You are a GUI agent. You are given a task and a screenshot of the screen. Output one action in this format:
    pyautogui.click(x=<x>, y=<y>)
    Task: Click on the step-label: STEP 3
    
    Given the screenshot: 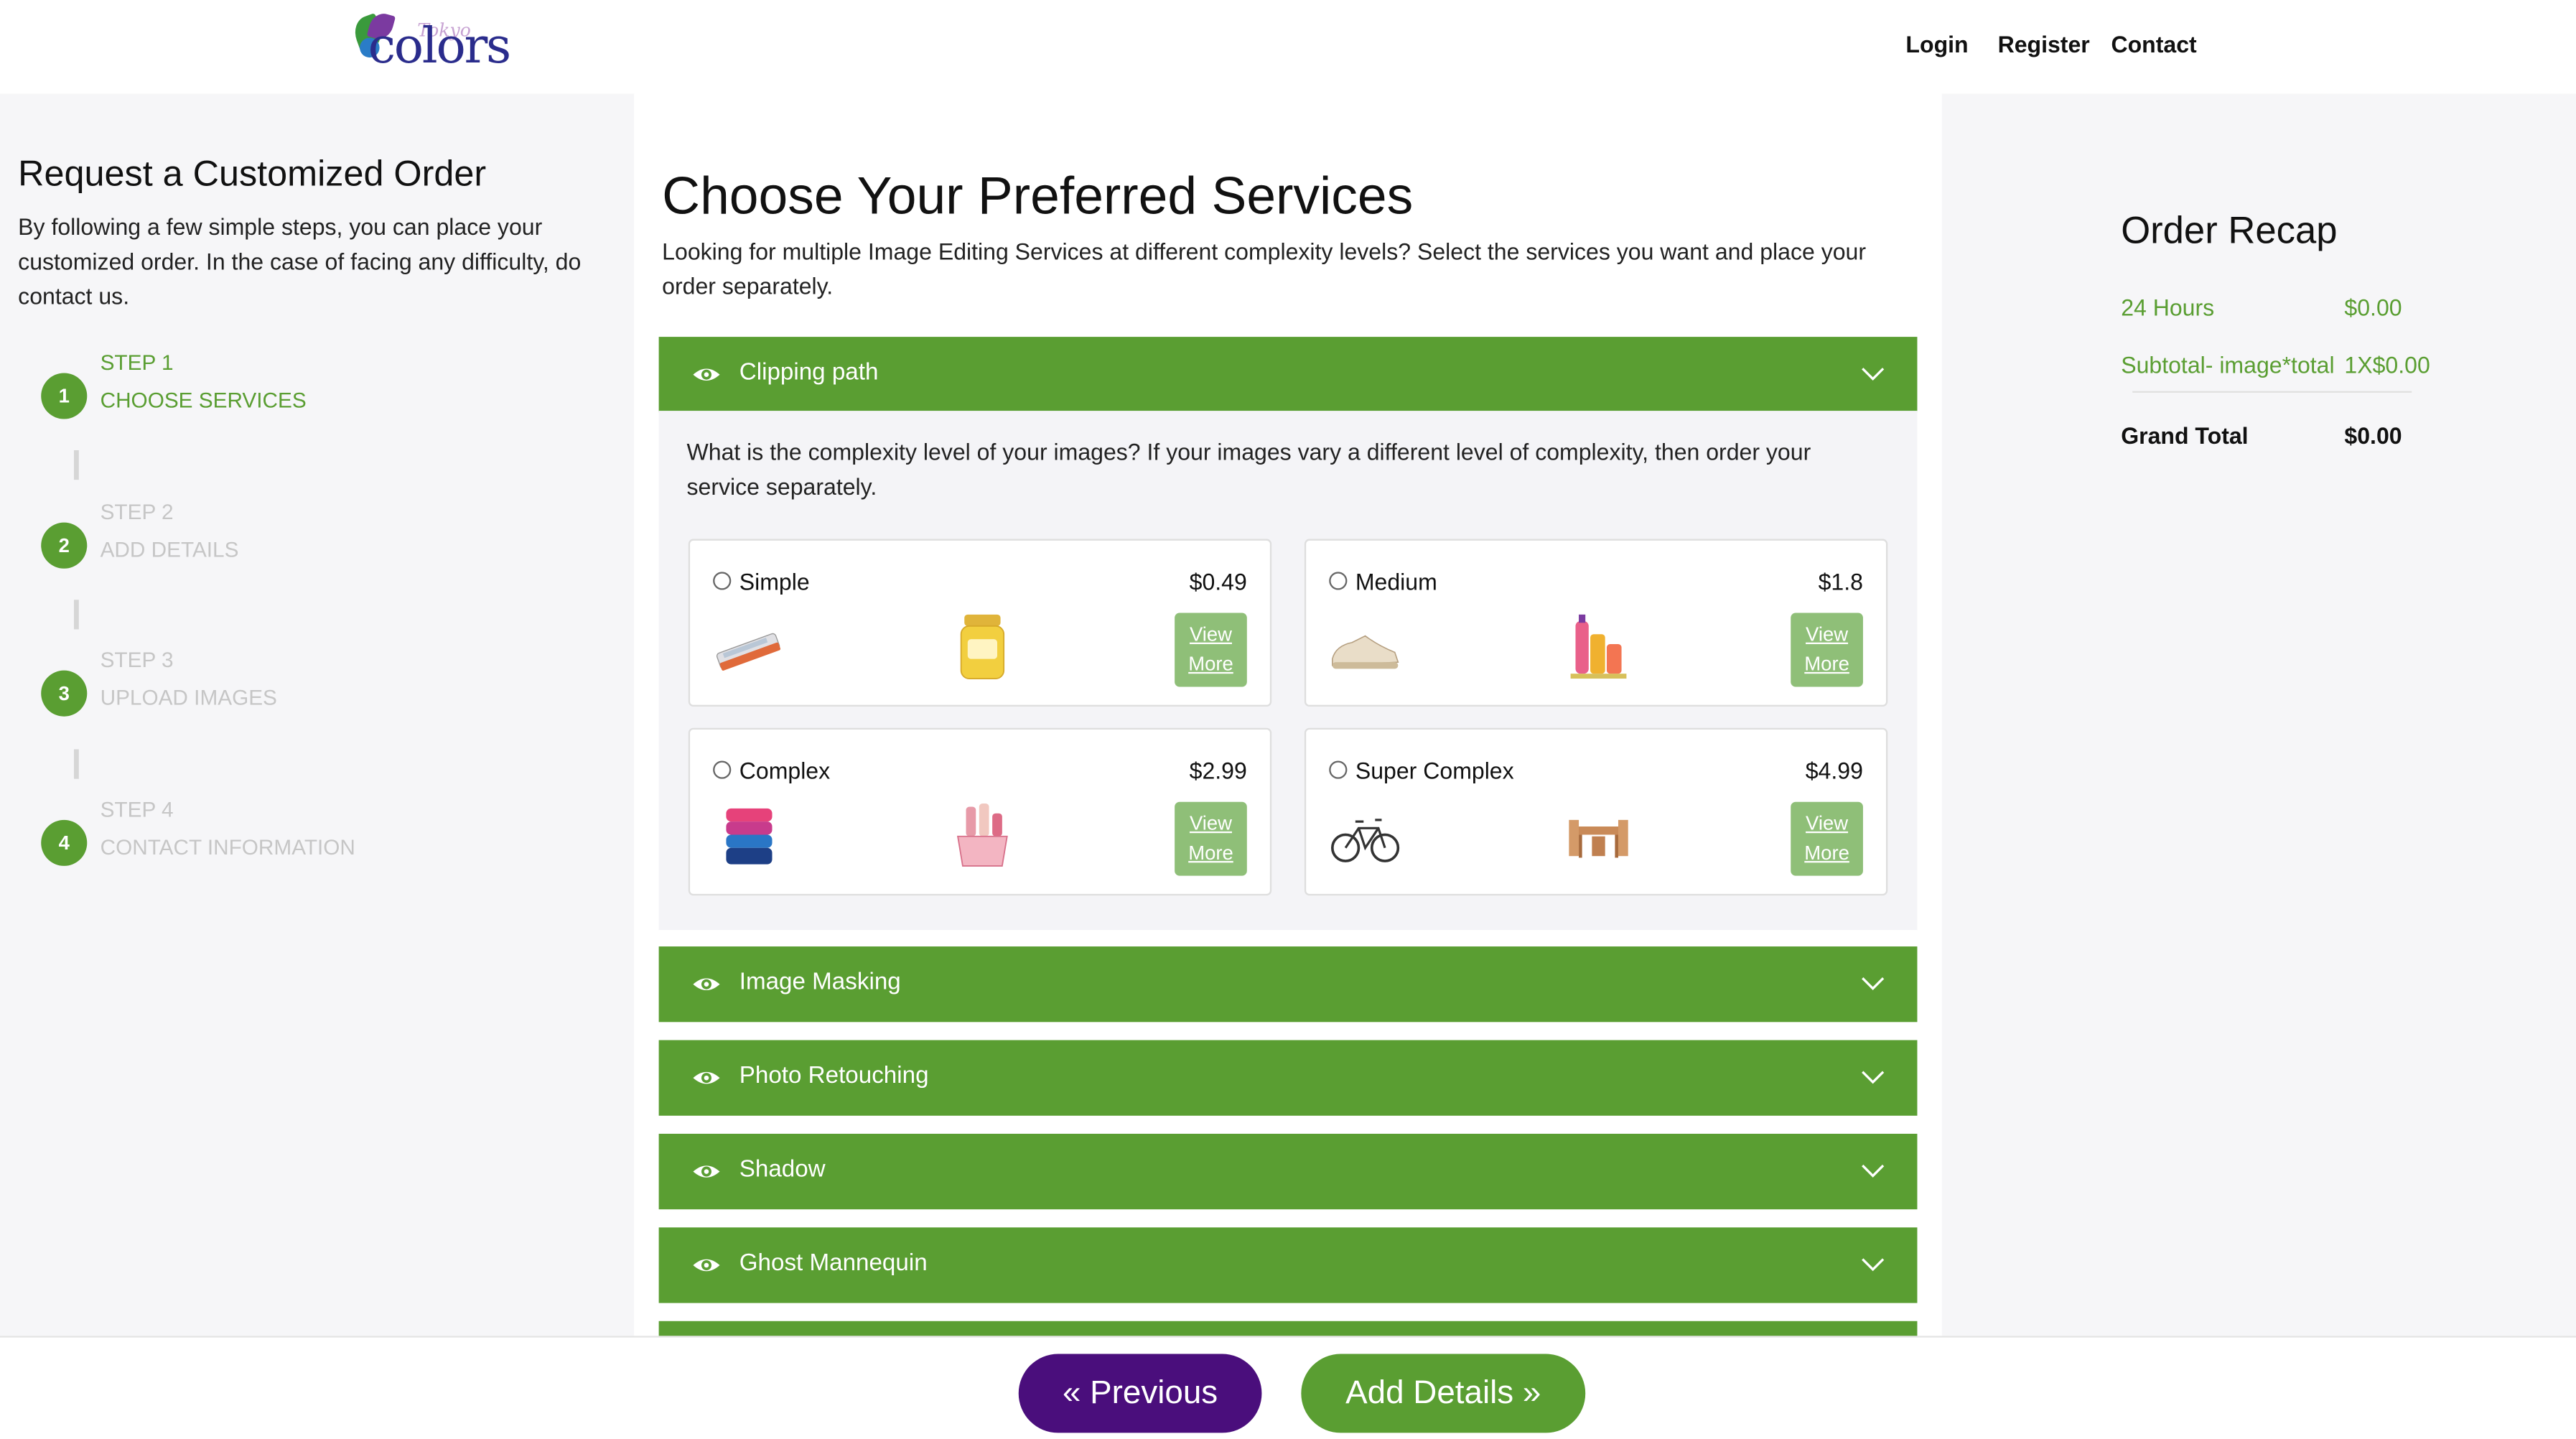 What is the action you would take?
    pyautogui.click(x=137, y=659)
    